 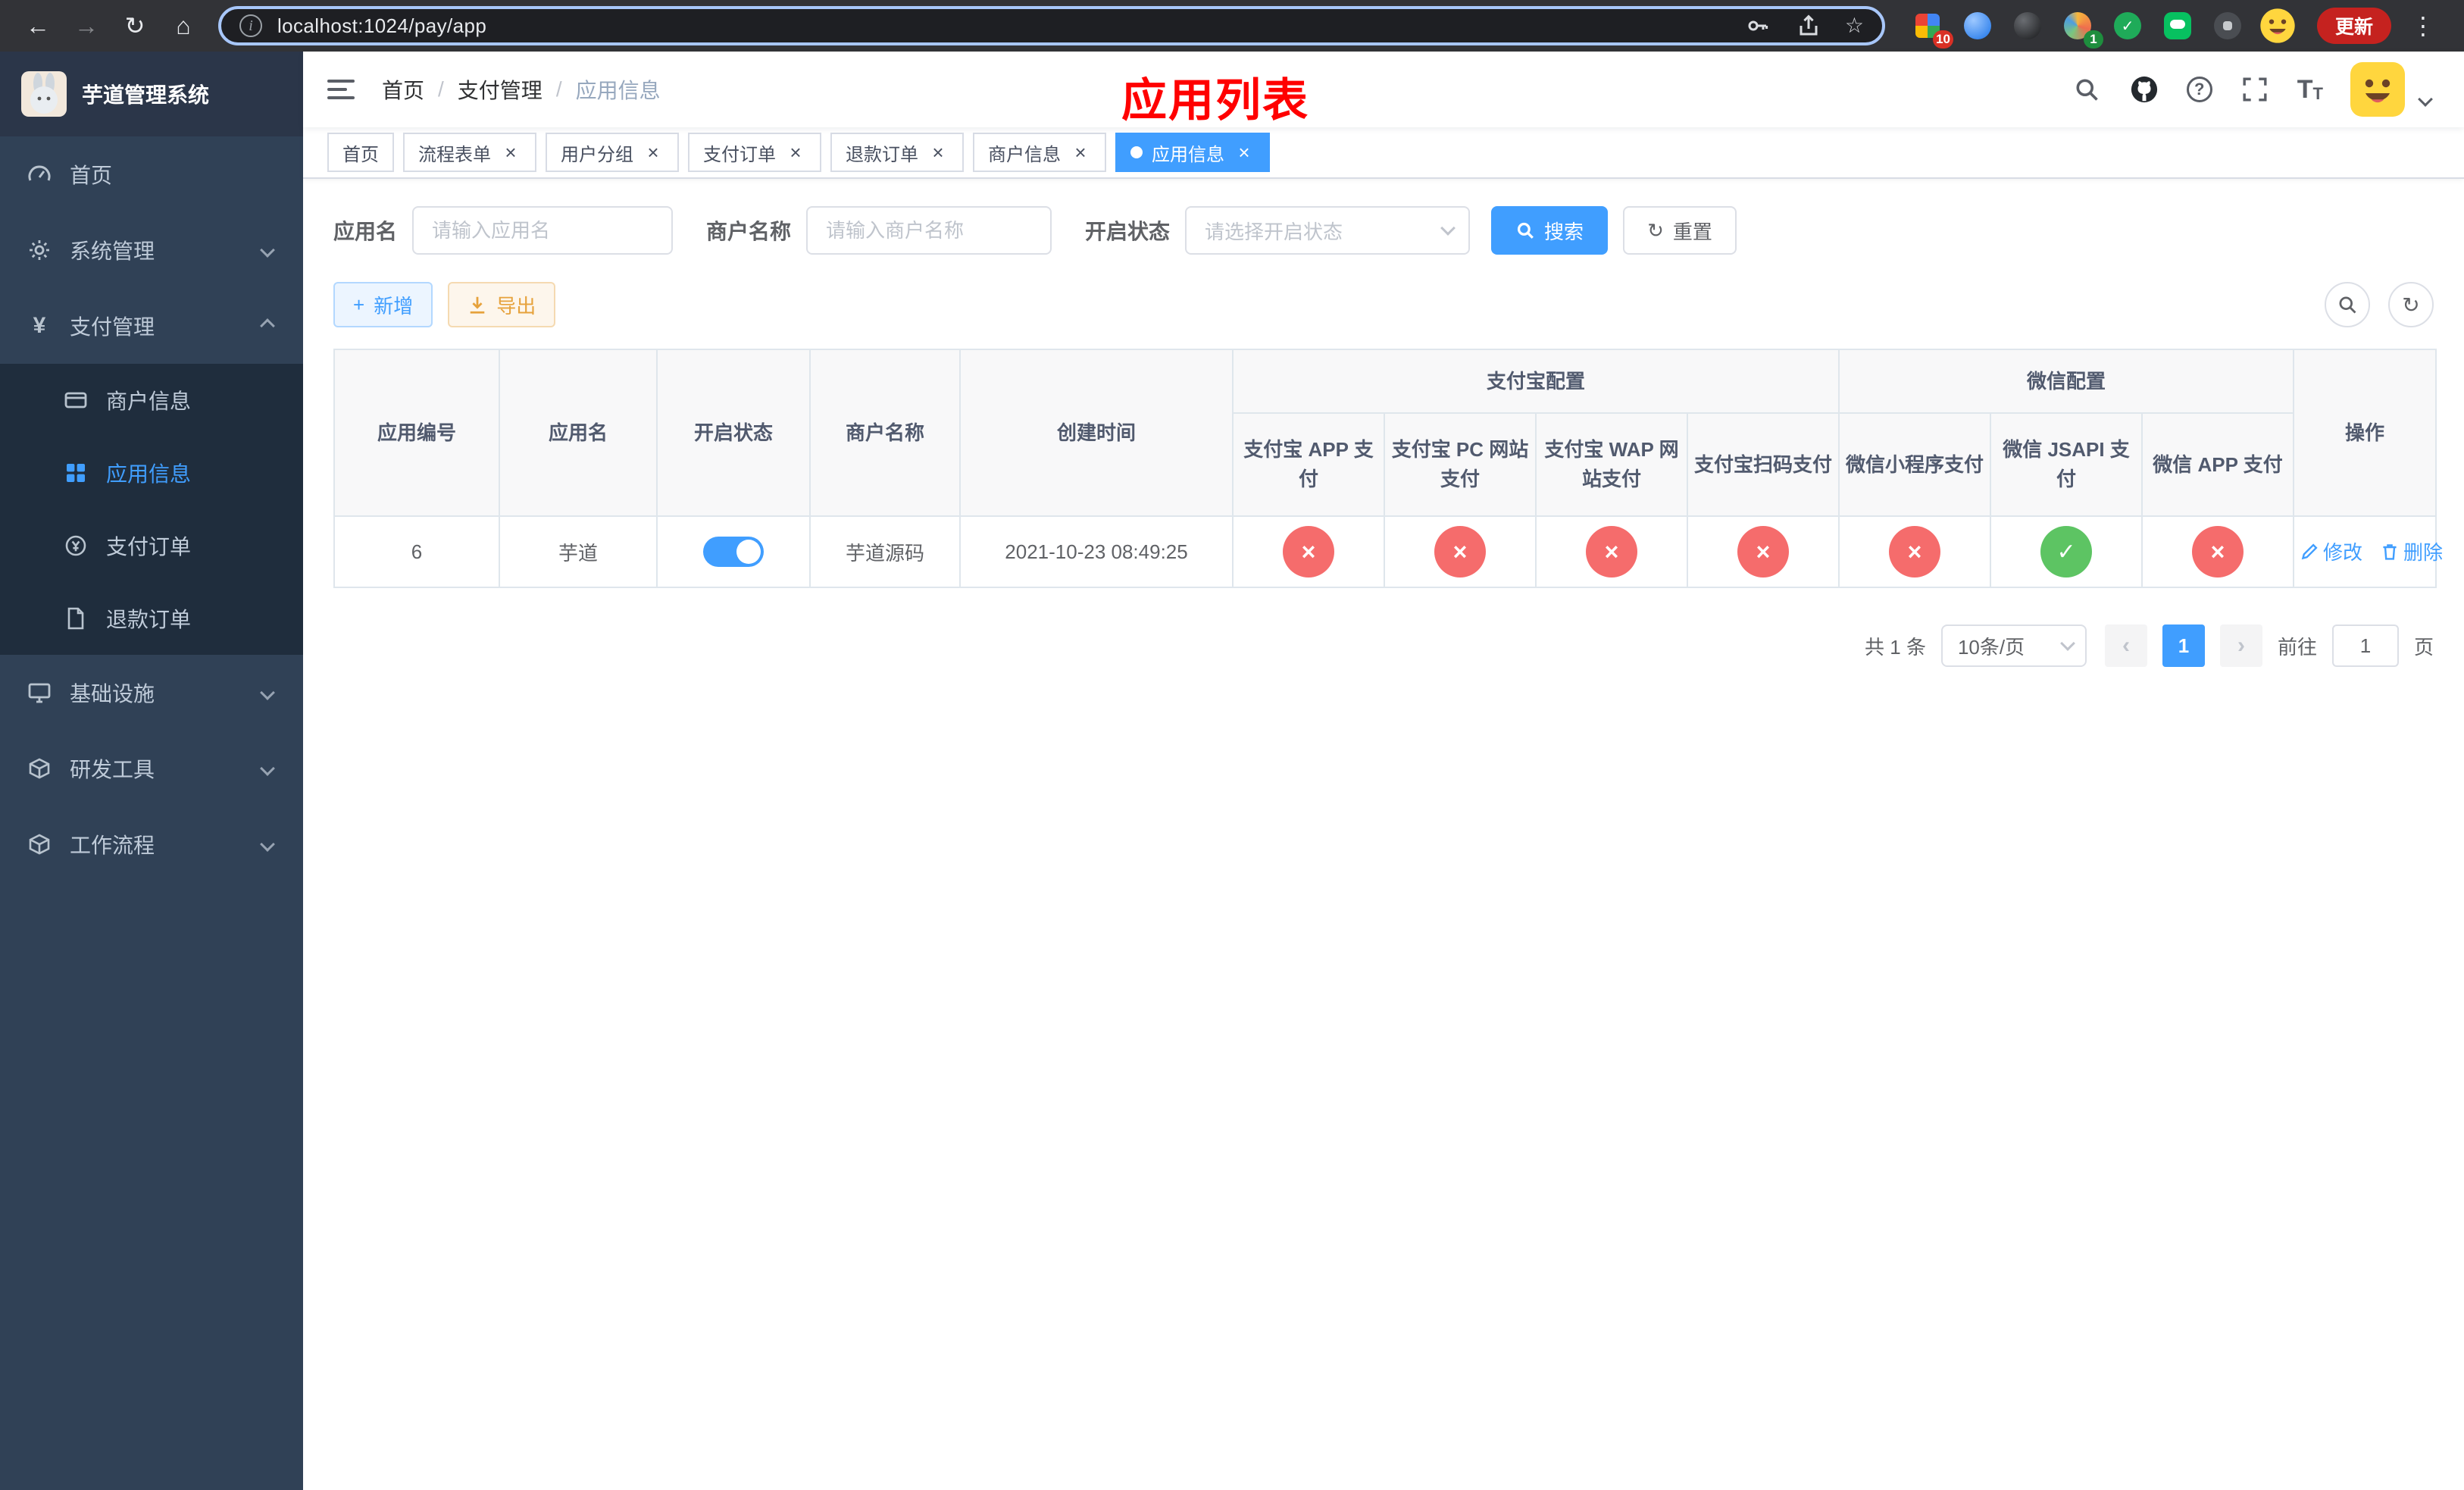 I want to click on plus-icon: +, so click(x=359, y=304).